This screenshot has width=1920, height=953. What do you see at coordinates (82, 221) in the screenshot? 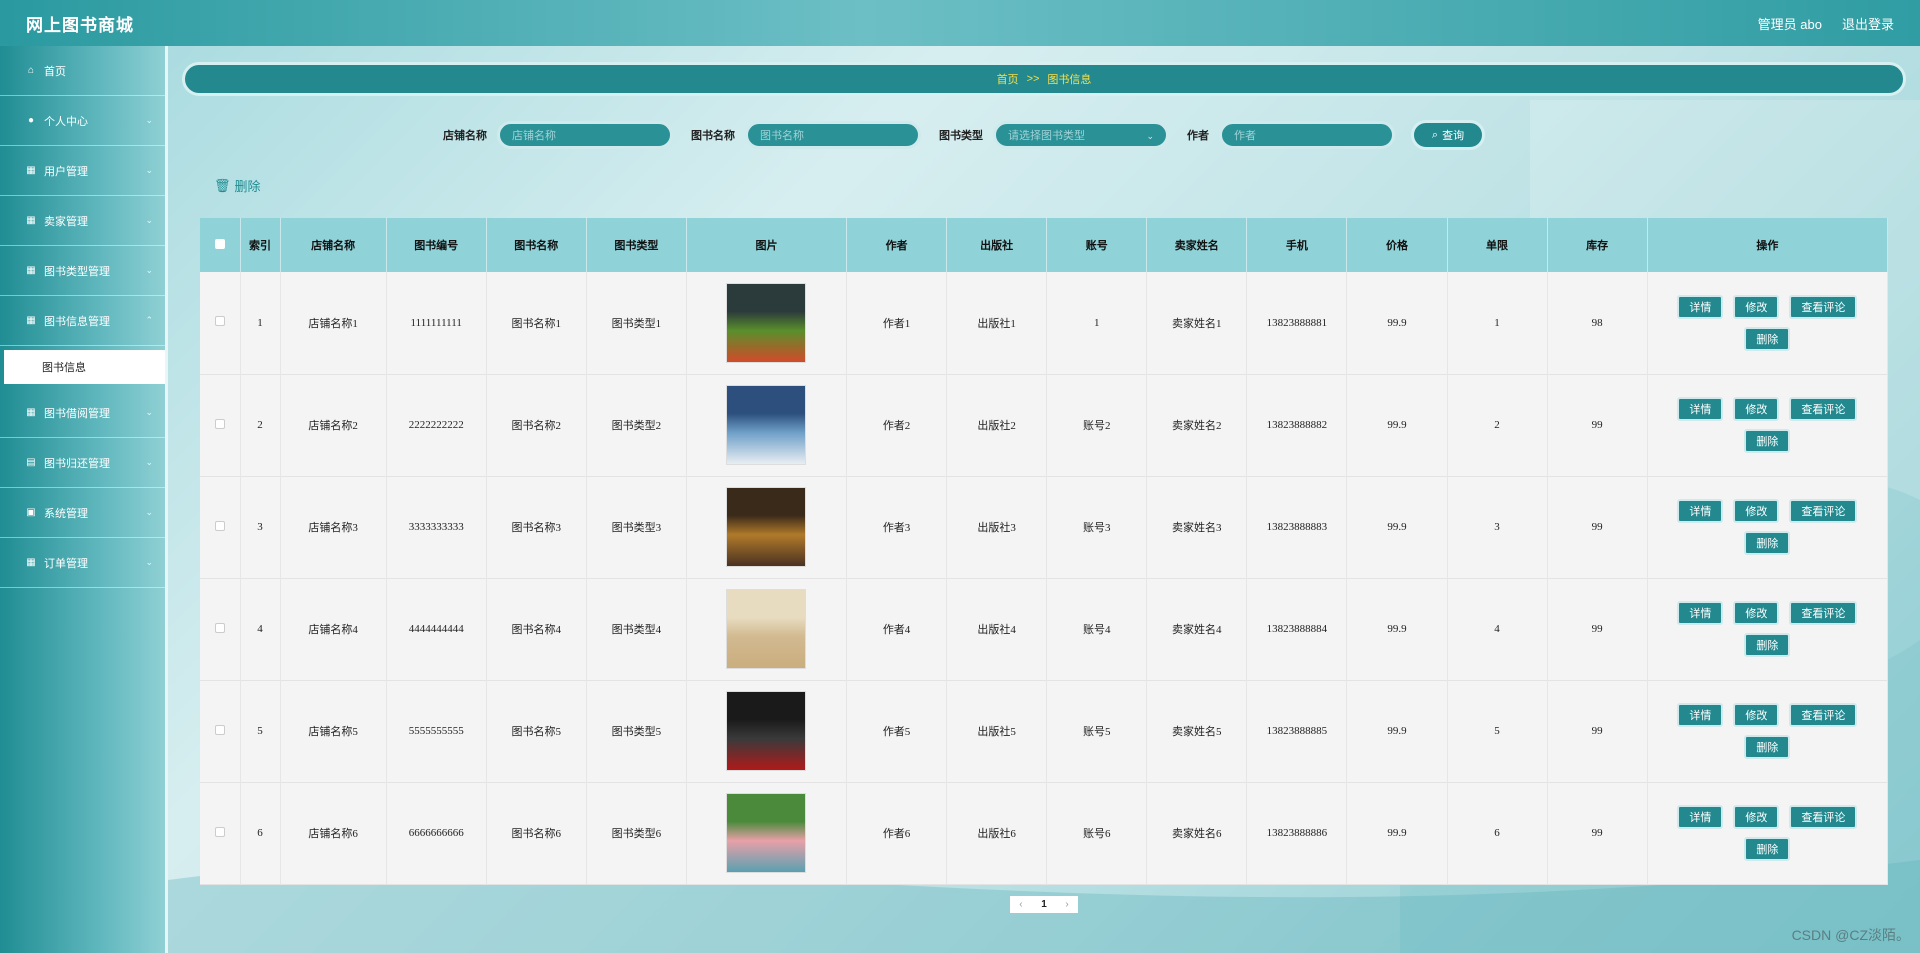
I see `sidebar-item-sellers: ▦ 卖家管理 ⌄` at bounding box center [82, 221].